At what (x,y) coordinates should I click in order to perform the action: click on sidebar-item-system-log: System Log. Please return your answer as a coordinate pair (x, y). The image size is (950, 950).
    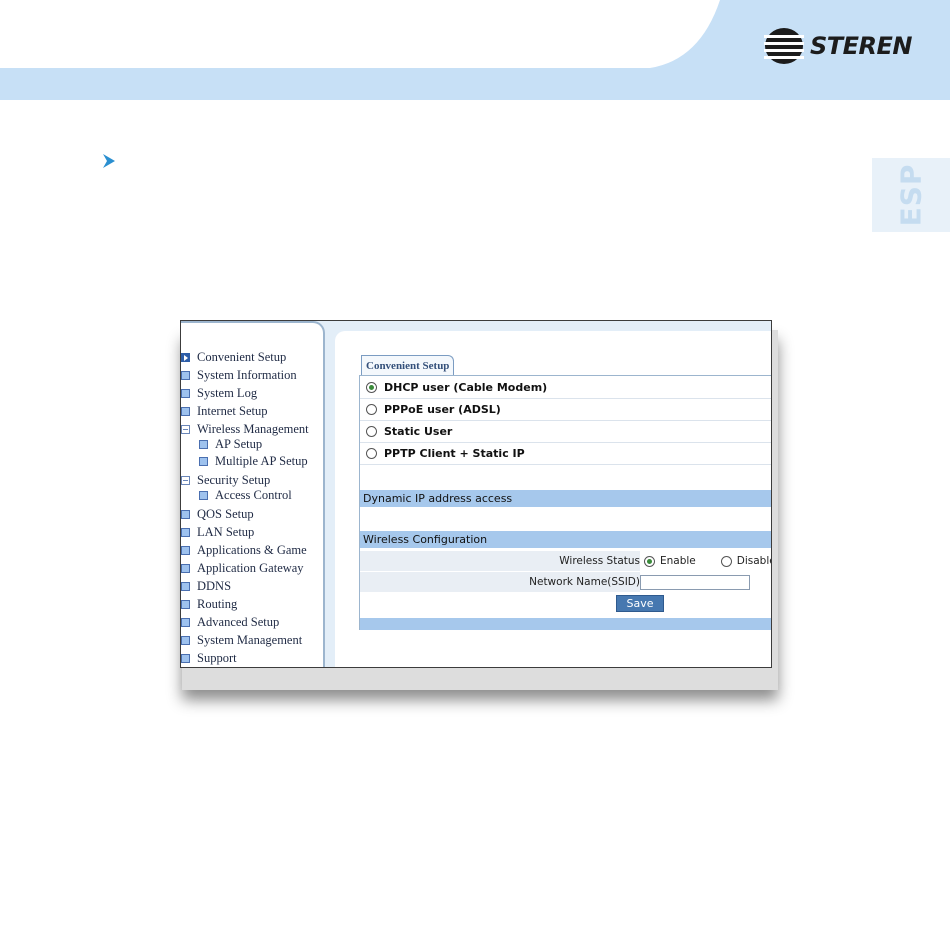
    Looking at the image, I should click on (219, 393).